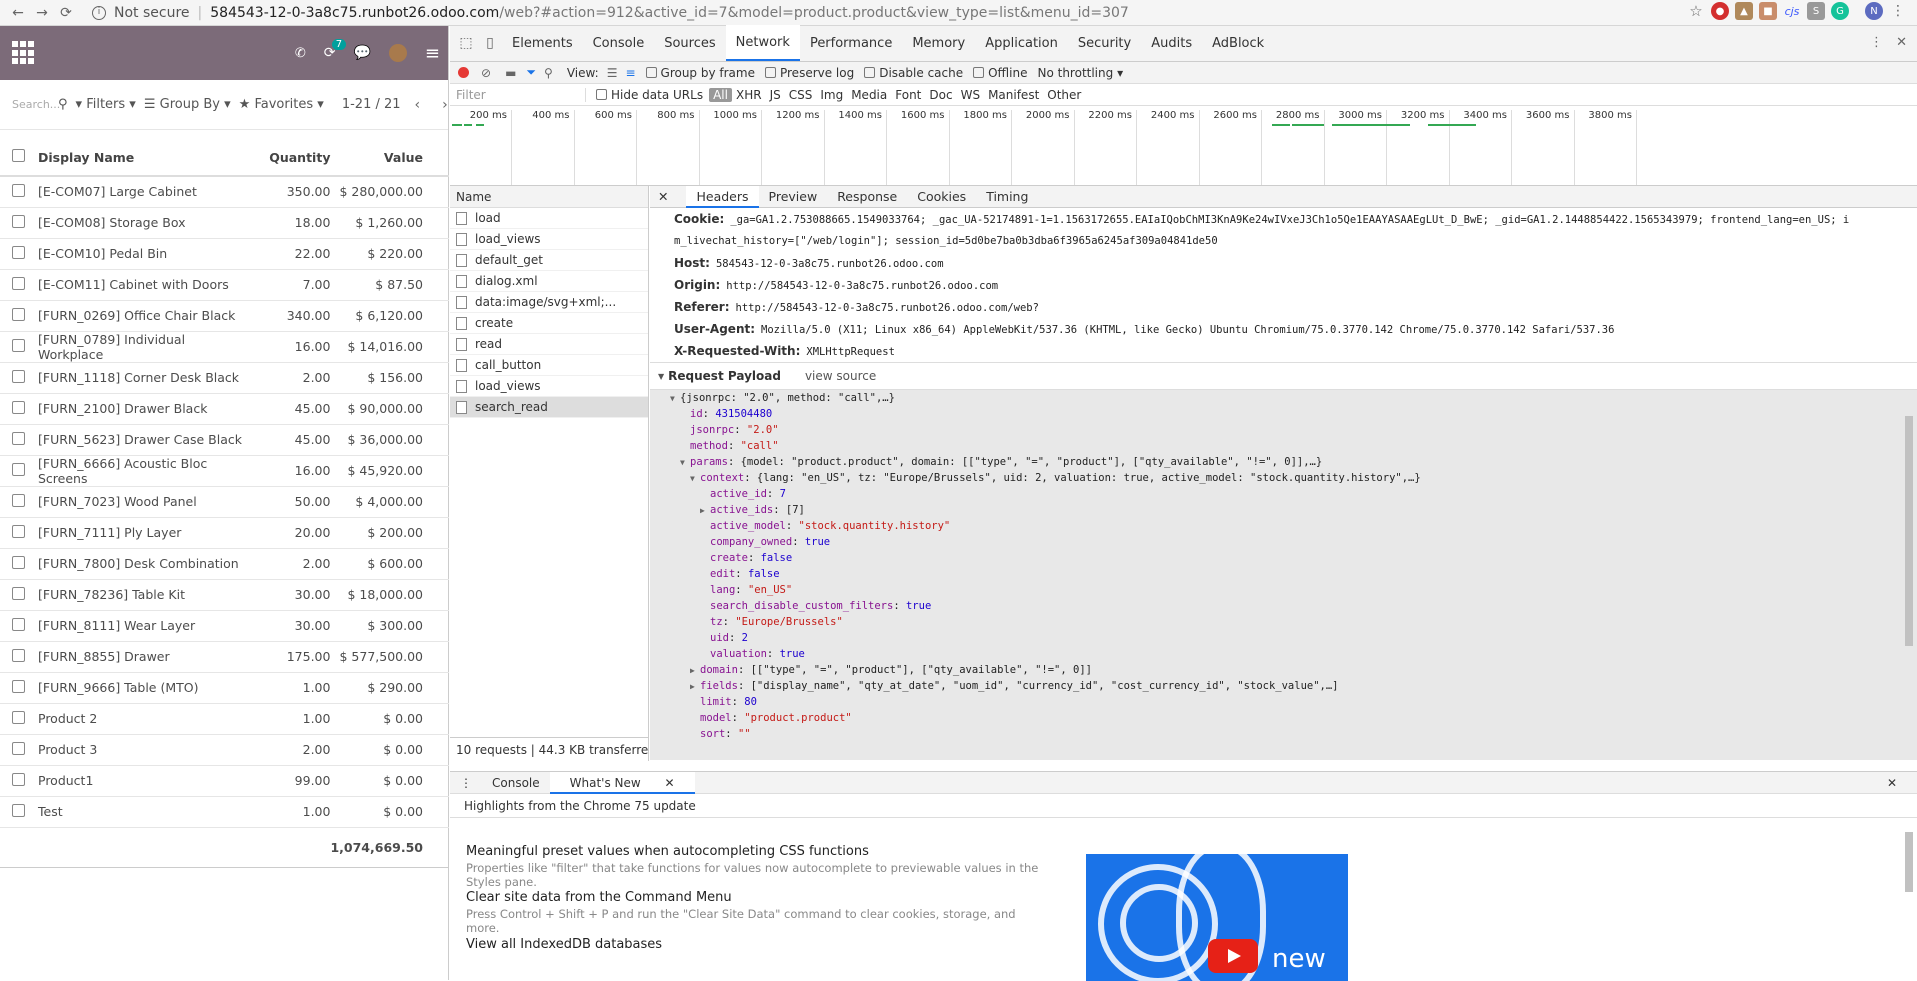  I want to click on table-row: [E-COM10] Pedal Bin 22.00 $ 220.00, so click(224, 254).